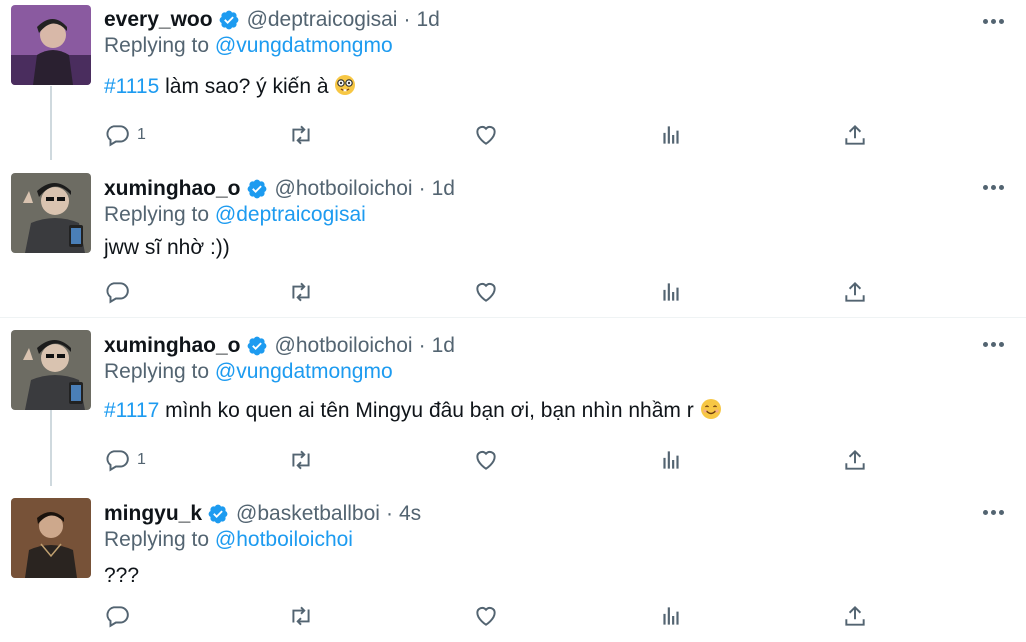 The image size is (1026, 642). I want to click on hashtag-link: #1117, so click(131, 410).